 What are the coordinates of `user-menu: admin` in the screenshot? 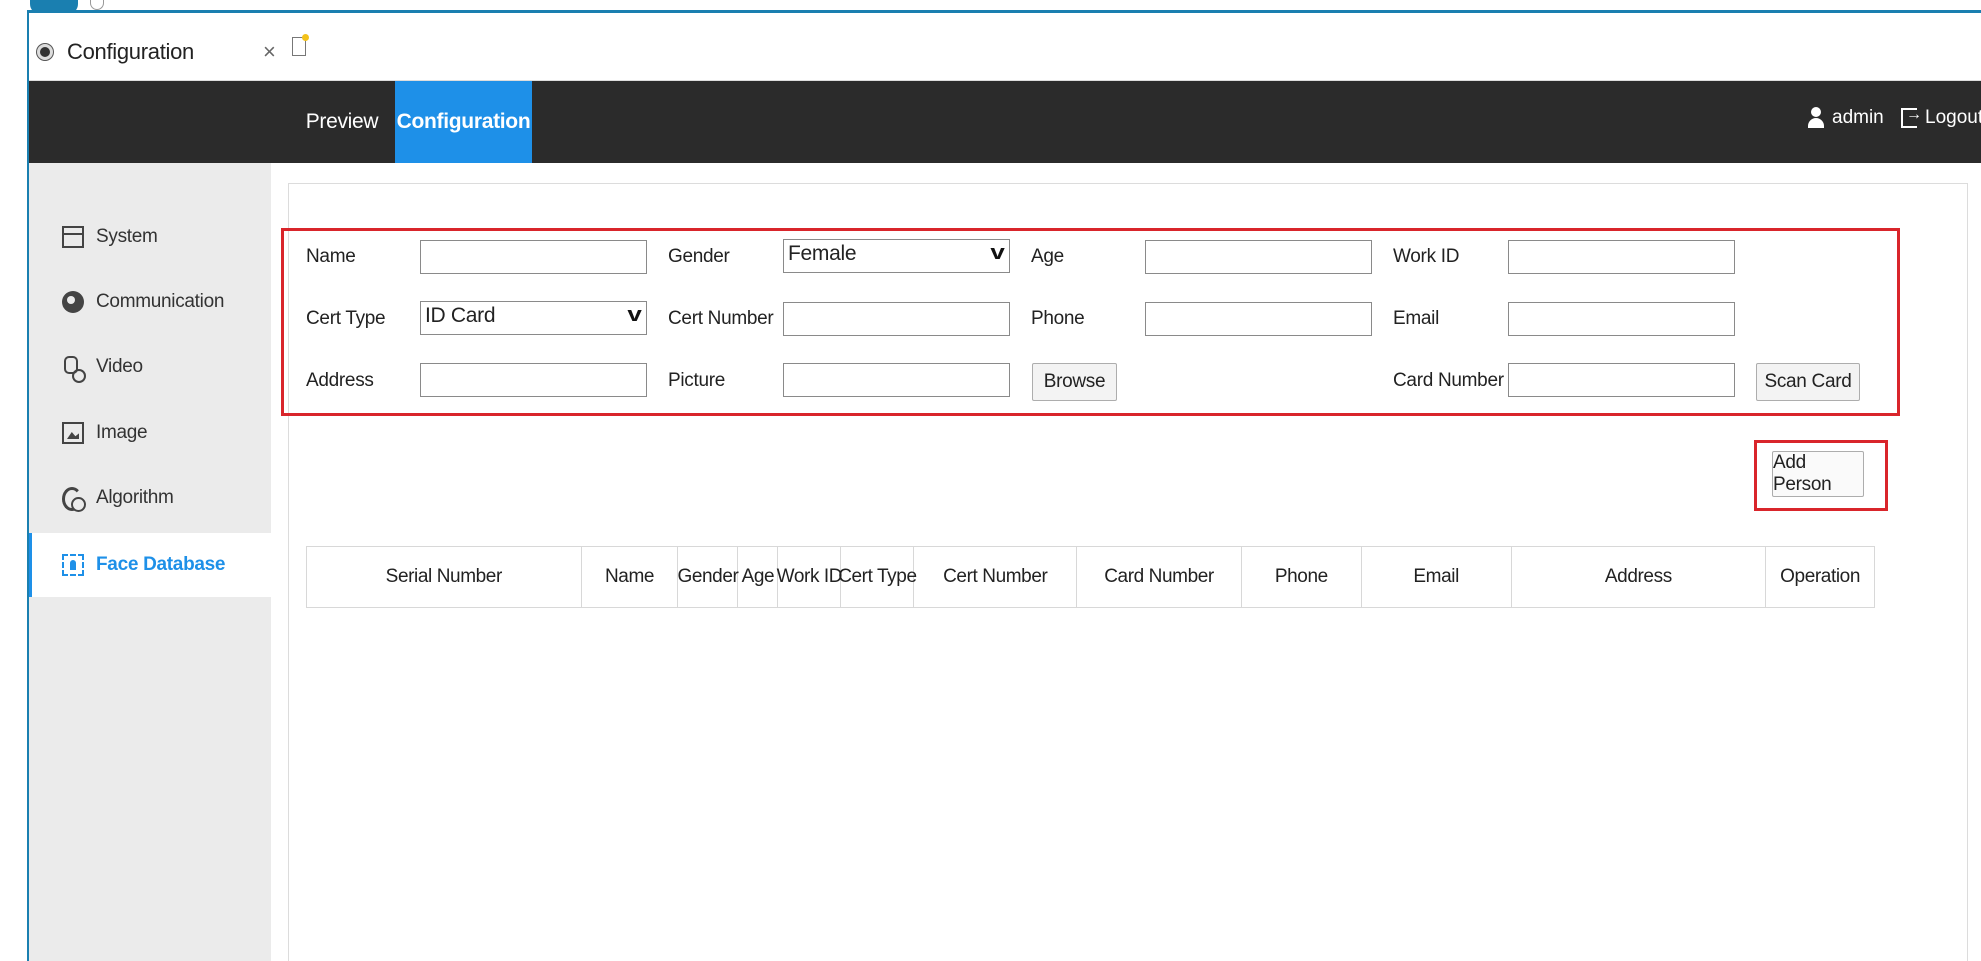 It's located at (1846, 118).